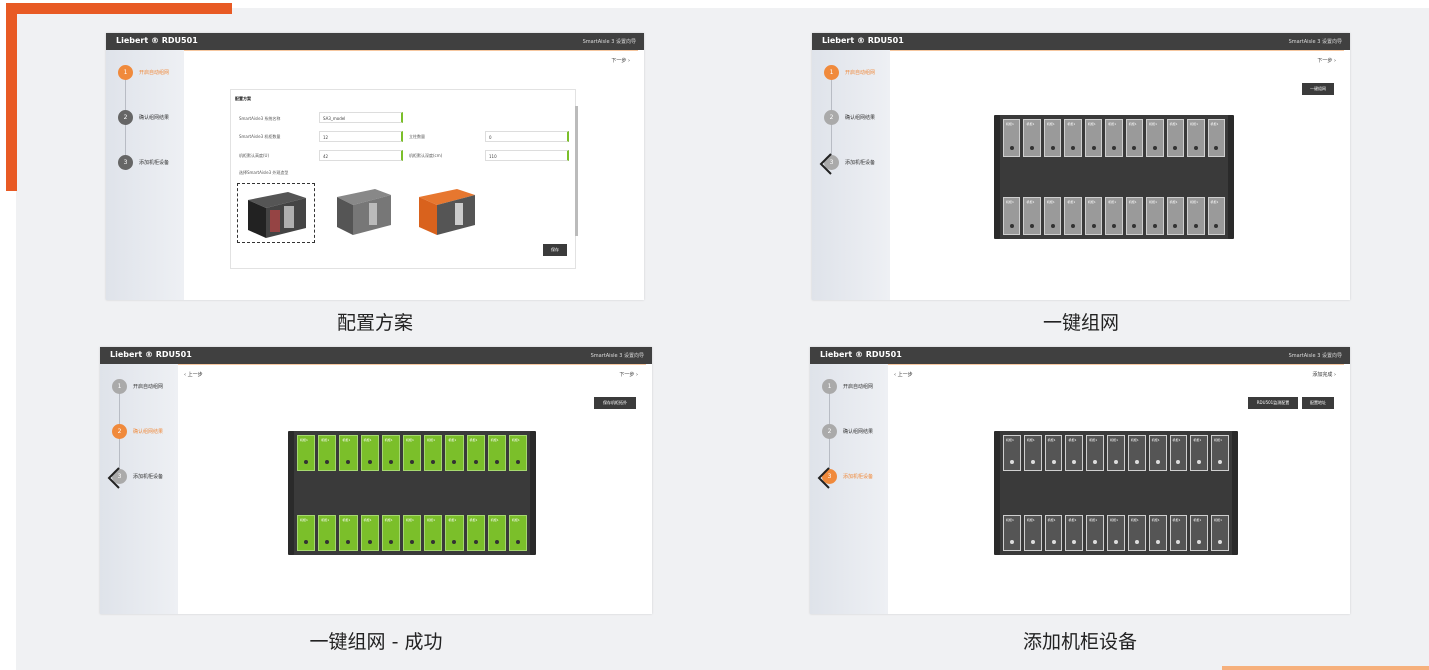 The image size is (1429, 670). Describe the element at coordinates (361, 117) in the screenshot. I see `system-name-input: SA3_model` at that location.